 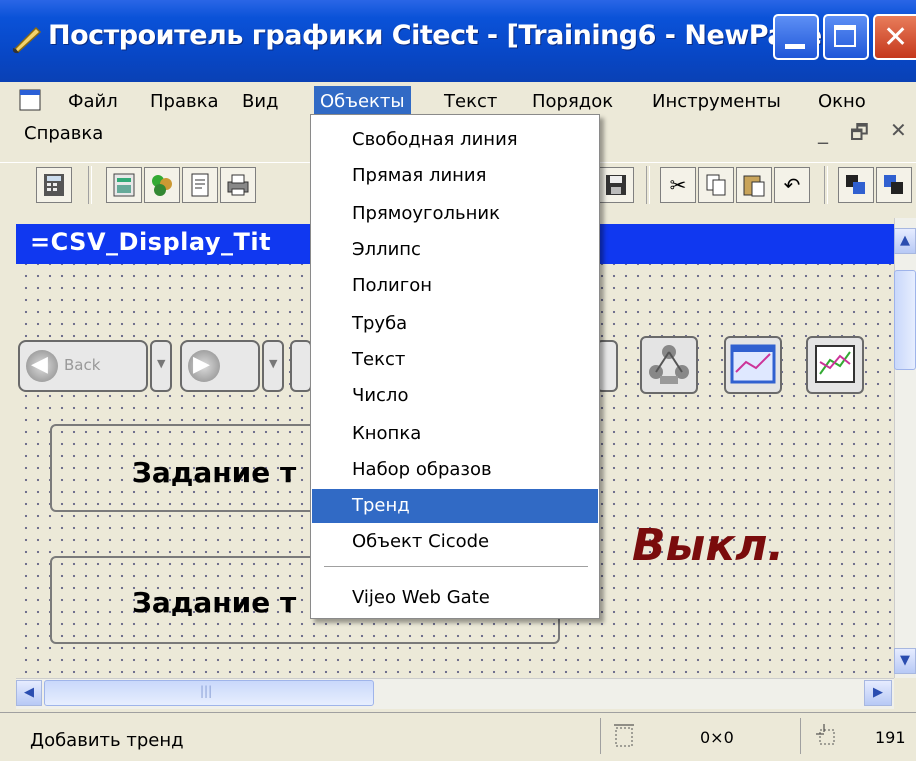 I want to click on forward-dropdown: ▼, so click(x=273, y=366).